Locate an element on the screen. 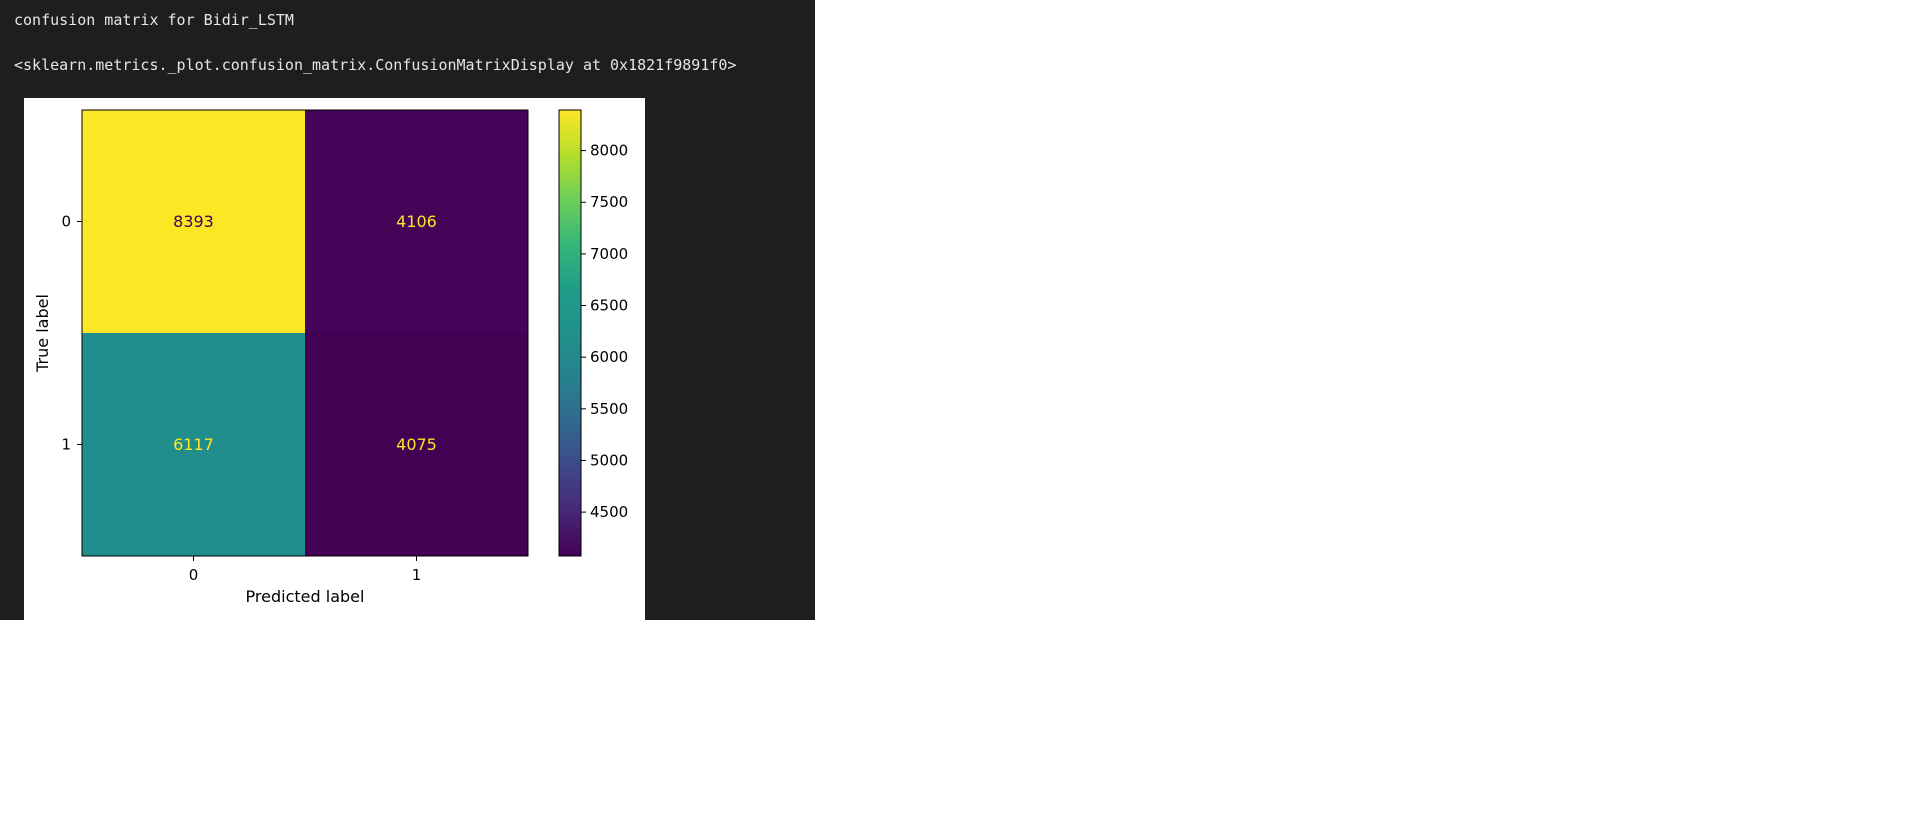  colorbar-tick-label-6: 7500 is located at coordinates (609, 202).